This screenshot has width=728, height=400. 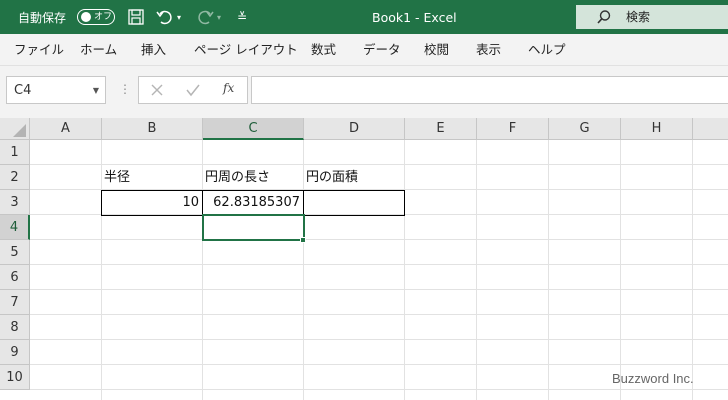 I want to click on cell-b2: 半径, so click(x=153, y=177).